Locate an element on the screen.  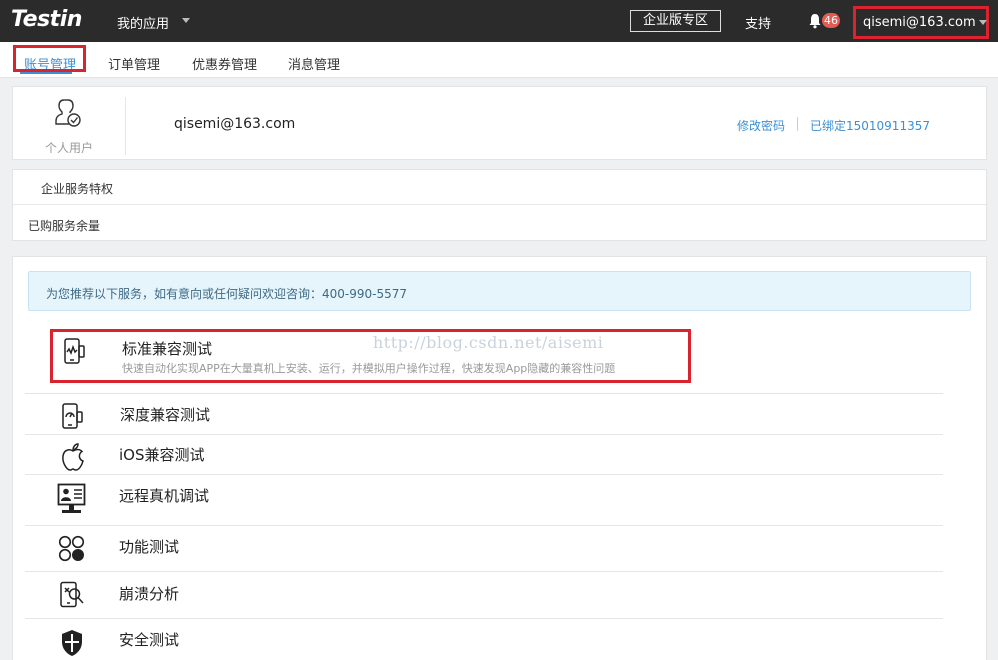
top-navbar: Testin 我的应用 企业版专区 支持 46 qisemi@163.com is located at coordinates (499, 21).